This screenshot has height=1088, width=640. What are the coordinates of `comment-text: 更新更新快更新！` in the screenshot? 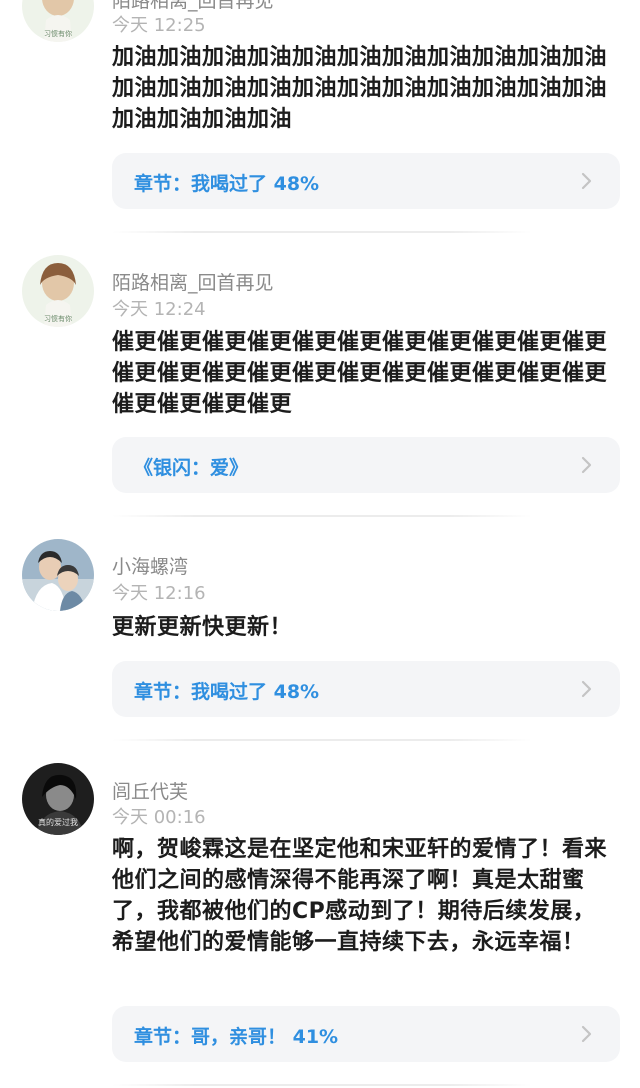 It's located at (202, 627).